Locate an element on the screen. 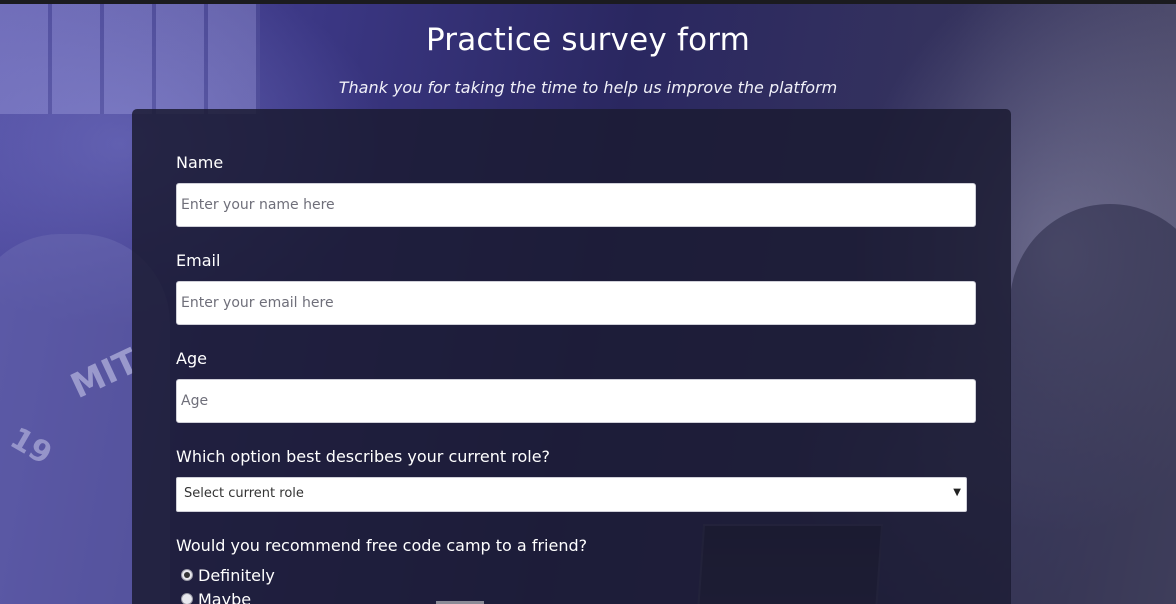 This screenshot has width=1176, height=604. radio-option-maybe: Maybe is located at coordinates (576, 596).